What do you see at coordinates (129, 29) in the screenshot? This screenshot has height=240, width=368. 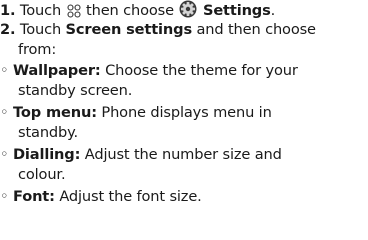 I see `screen-settings-label: Screen settings` at bounding box center [129, 29].